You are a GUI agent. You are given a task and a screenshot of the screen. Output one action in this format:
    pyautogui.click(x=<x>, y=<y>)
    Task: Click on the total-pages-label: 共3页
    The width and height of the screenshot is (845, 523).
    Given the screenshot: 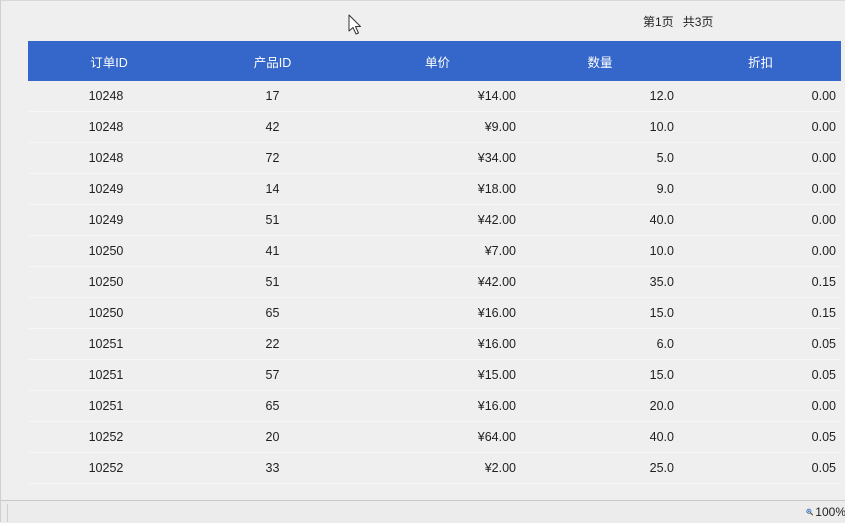 What is the action you would take?
    pyautogui.click(x=698, y=22)
    